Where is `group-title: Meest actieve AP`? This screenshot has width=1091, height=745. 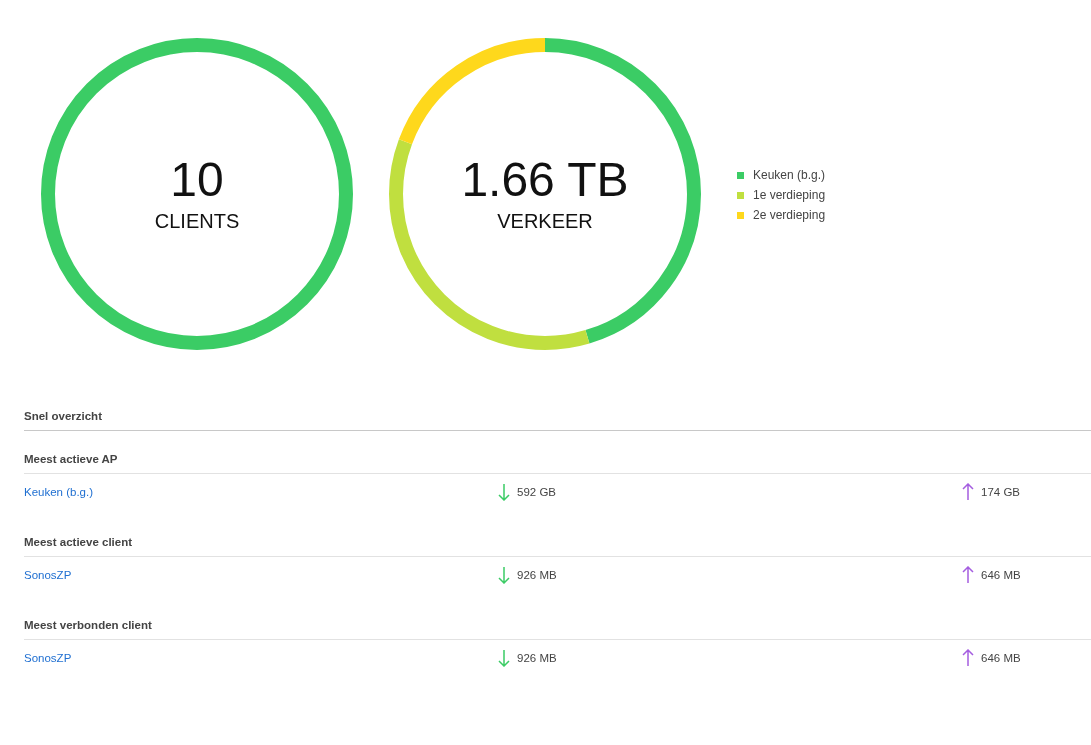 group-title: Meest actieve AP is located at coordinates (557, 452).